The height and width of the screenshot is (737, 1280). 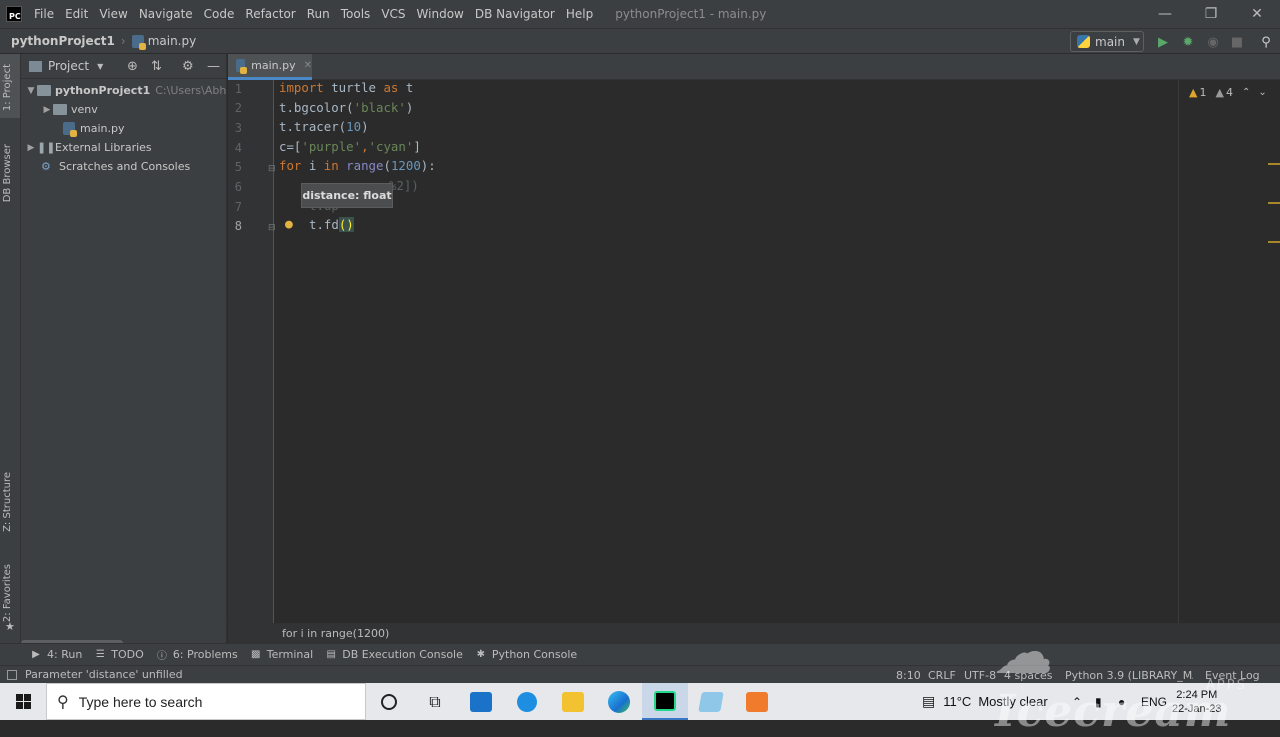 What do you see at coordinates (1121, 701) in the screenshot?
I see `microphone-icon: ●` at bounding box center [1121, 701].